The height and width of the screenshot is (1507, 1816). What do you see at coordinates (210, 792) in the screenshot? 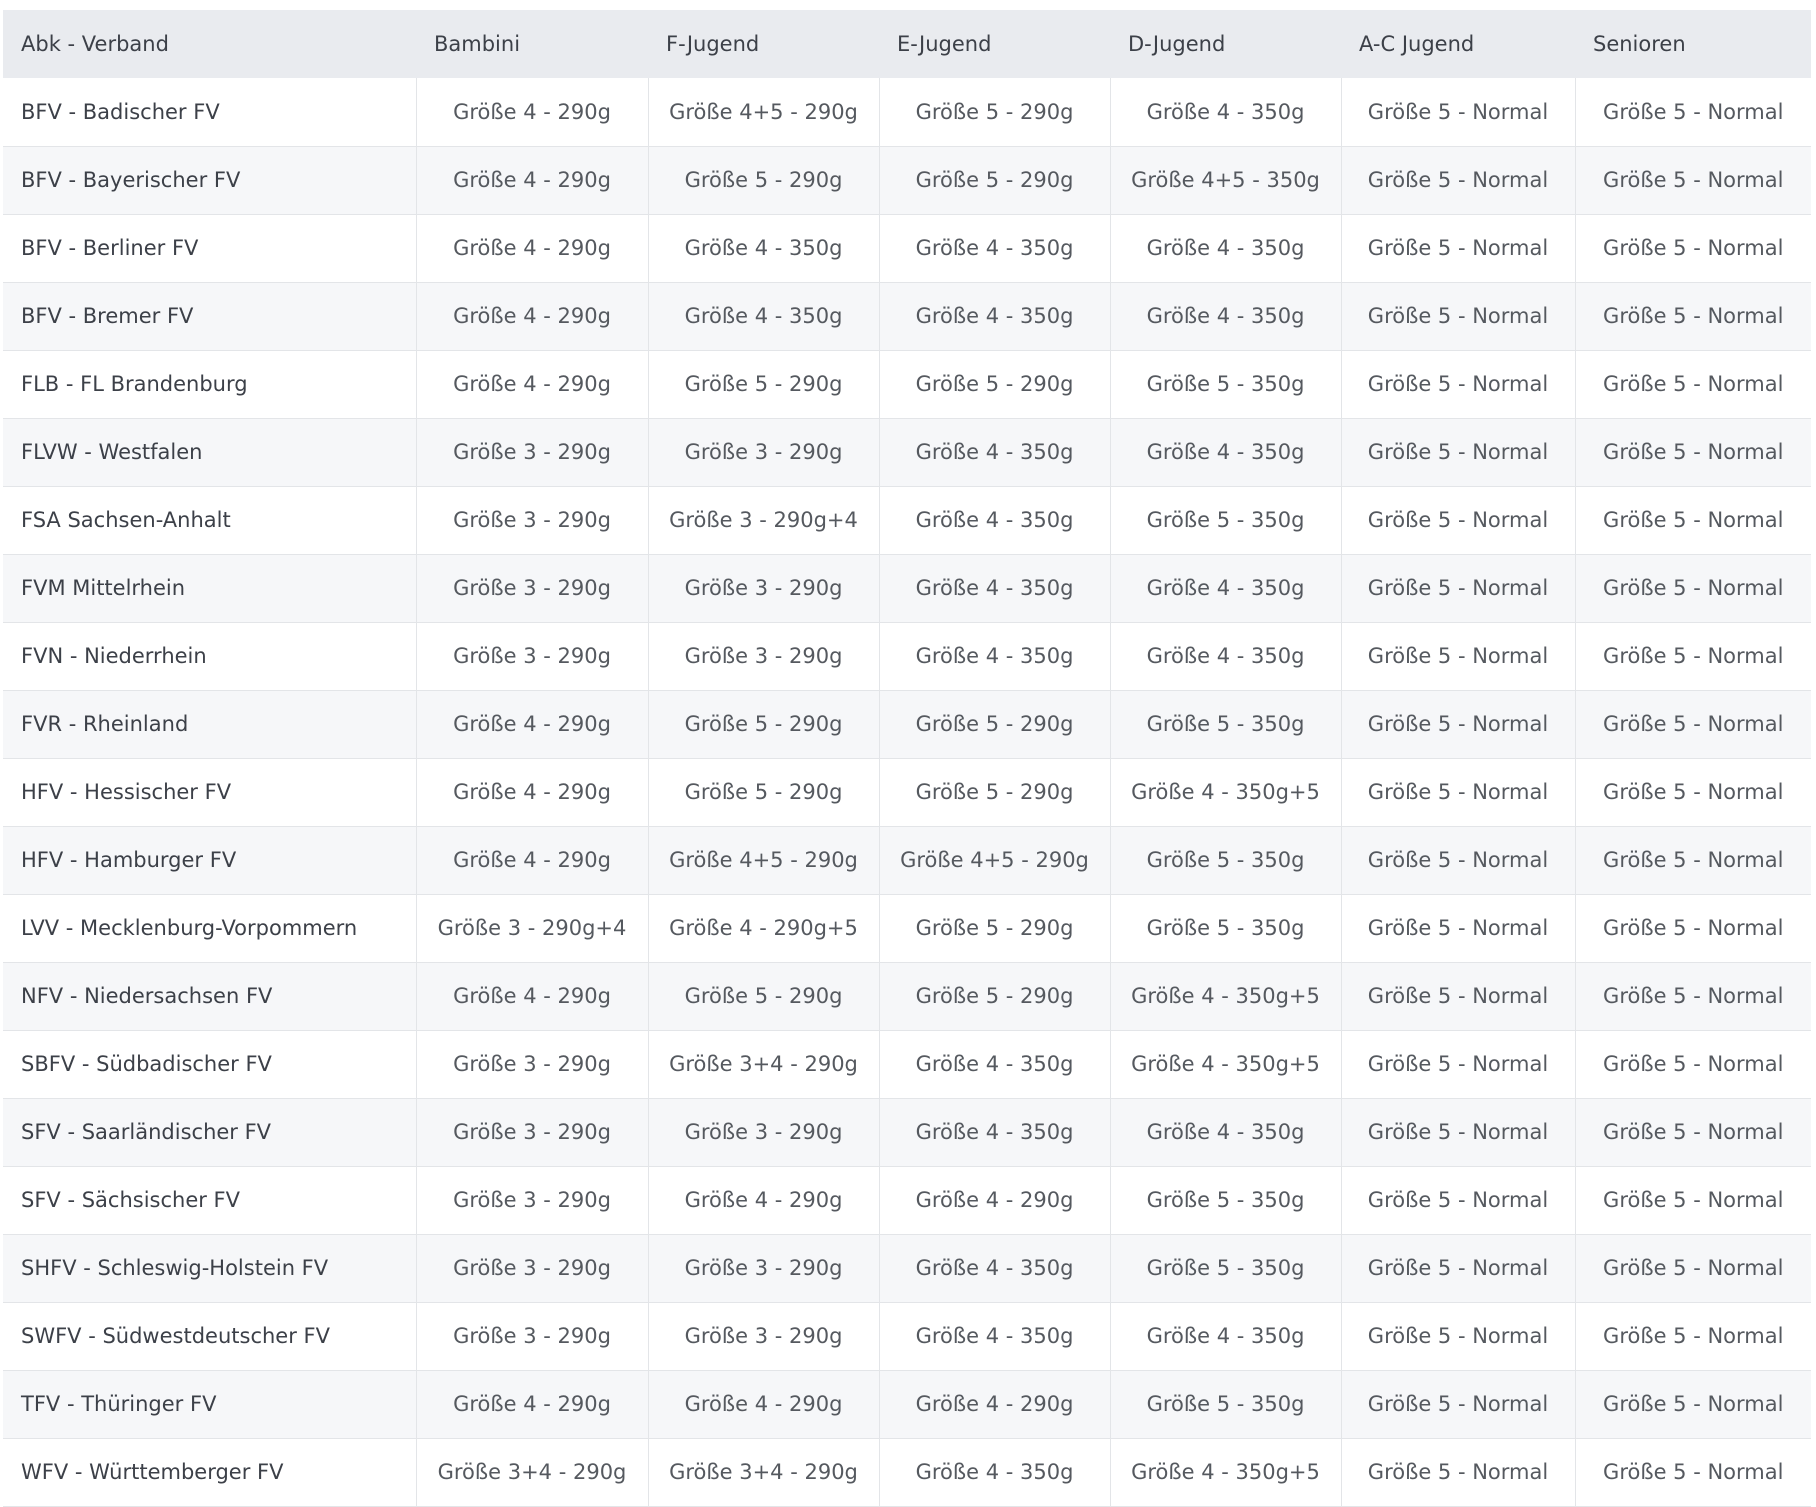
I see `cell-verband: HFV - Hessischer FV` at bounding box center [210, 792].